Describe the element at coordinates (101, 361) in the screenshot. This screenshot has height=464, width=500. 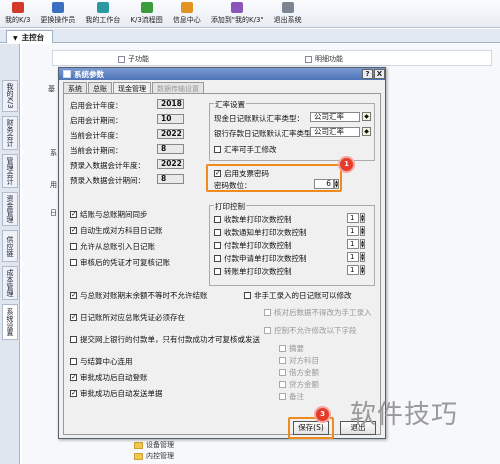
I see `option-settlement-center: 与结算中心连用` at that location.